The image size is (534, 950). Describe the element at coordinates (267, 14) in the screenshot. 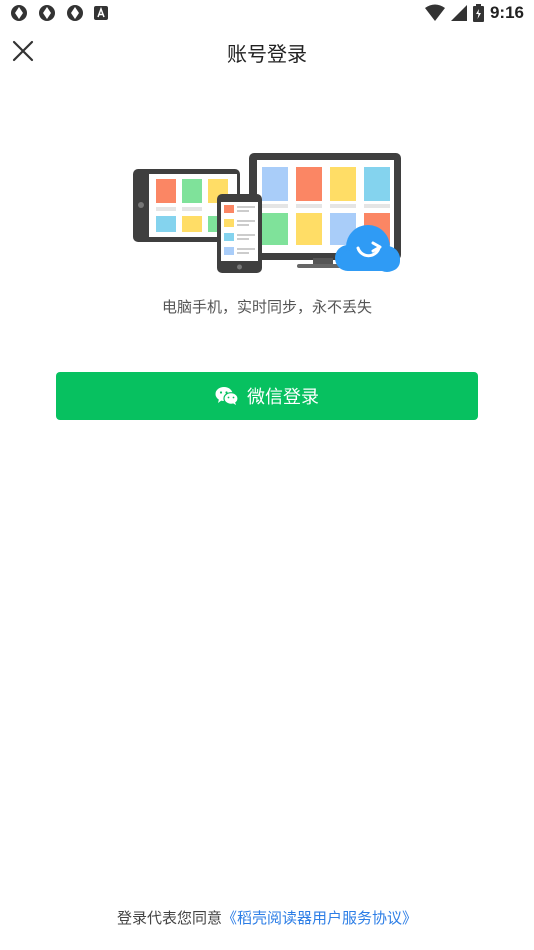

I see `status-bar: 9:16` at that location.